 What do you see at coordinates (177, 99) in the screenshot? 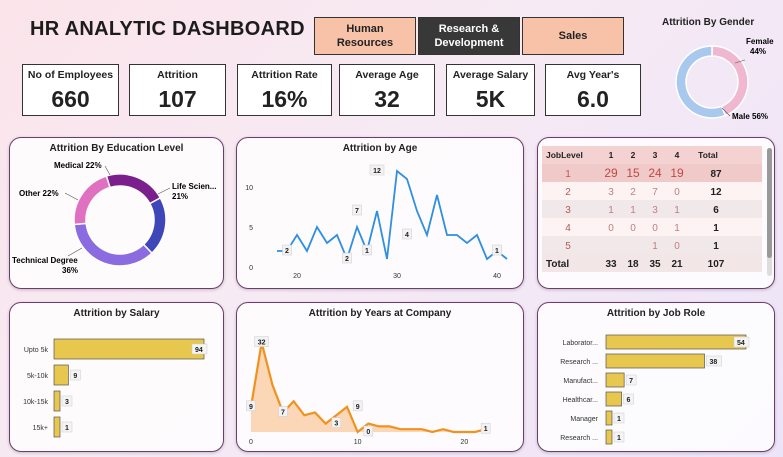
I see `kpi-value: 107` at bounding box center [177, 99].